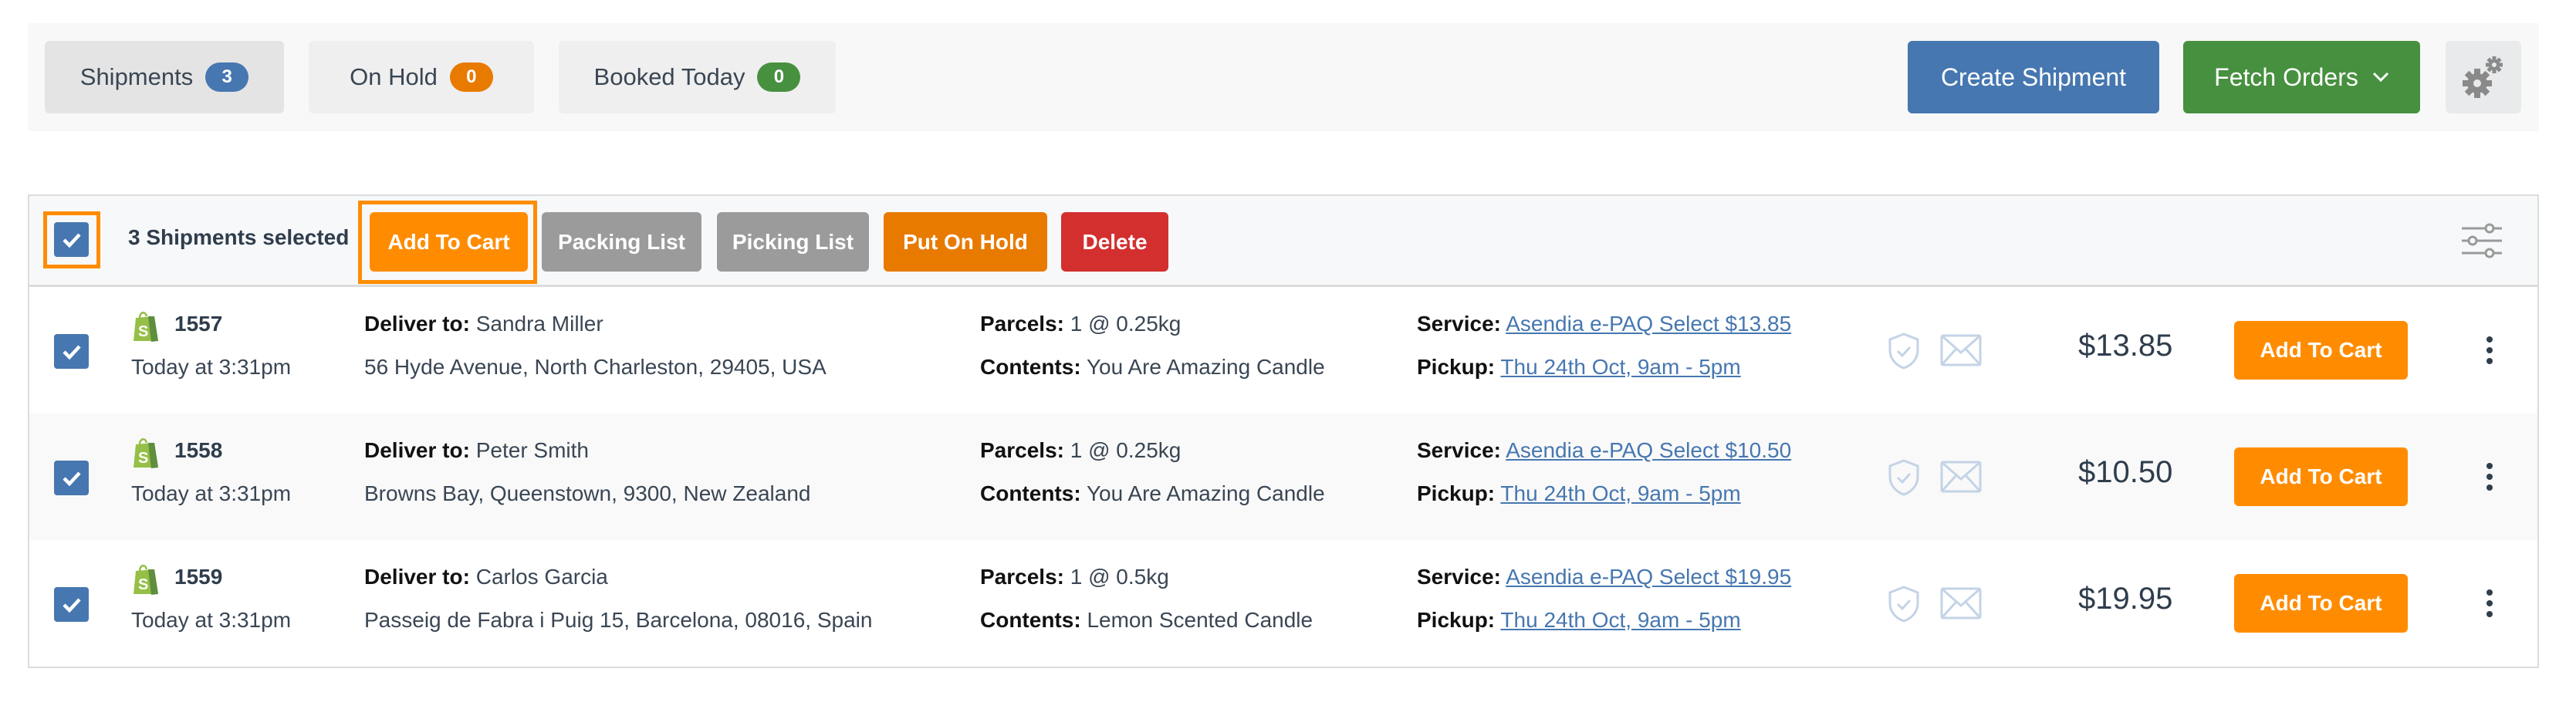 The height and width of the screenshot is (709, 2576). Describe the element at coordinates (2125, 346) in the screenshot. I see `shipment-price: $13.85` at that location.